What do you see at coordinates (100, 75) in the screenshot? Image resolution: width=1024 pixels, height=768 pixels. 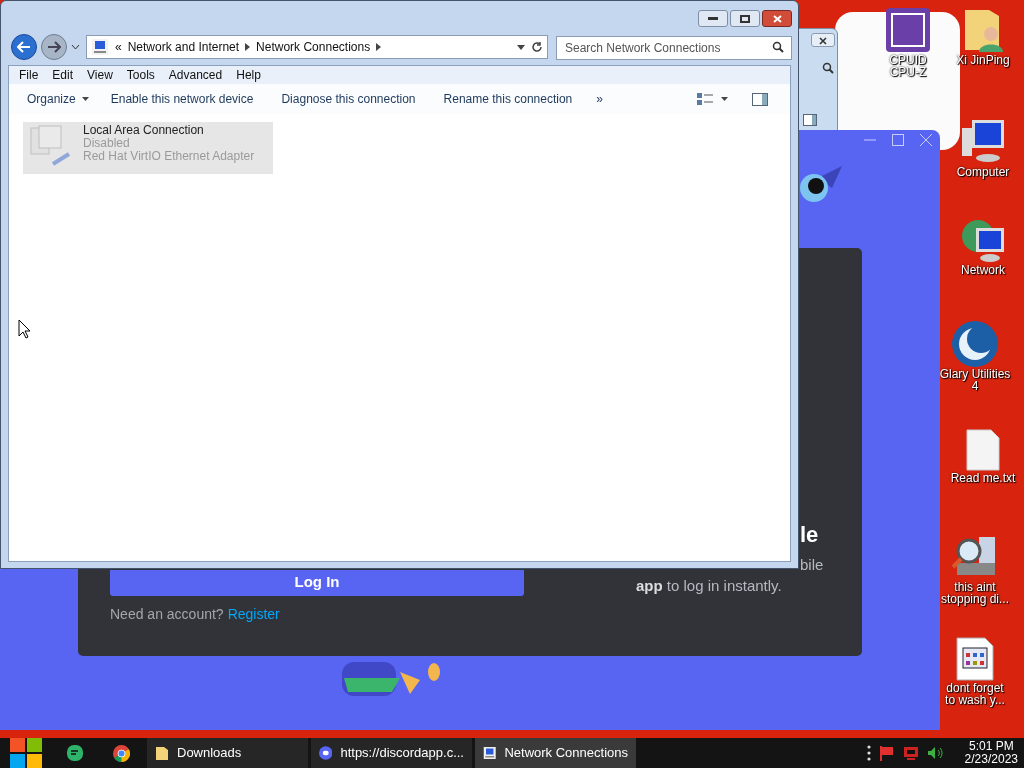 I see `menu-item: View` at bounding box center [100, 75].